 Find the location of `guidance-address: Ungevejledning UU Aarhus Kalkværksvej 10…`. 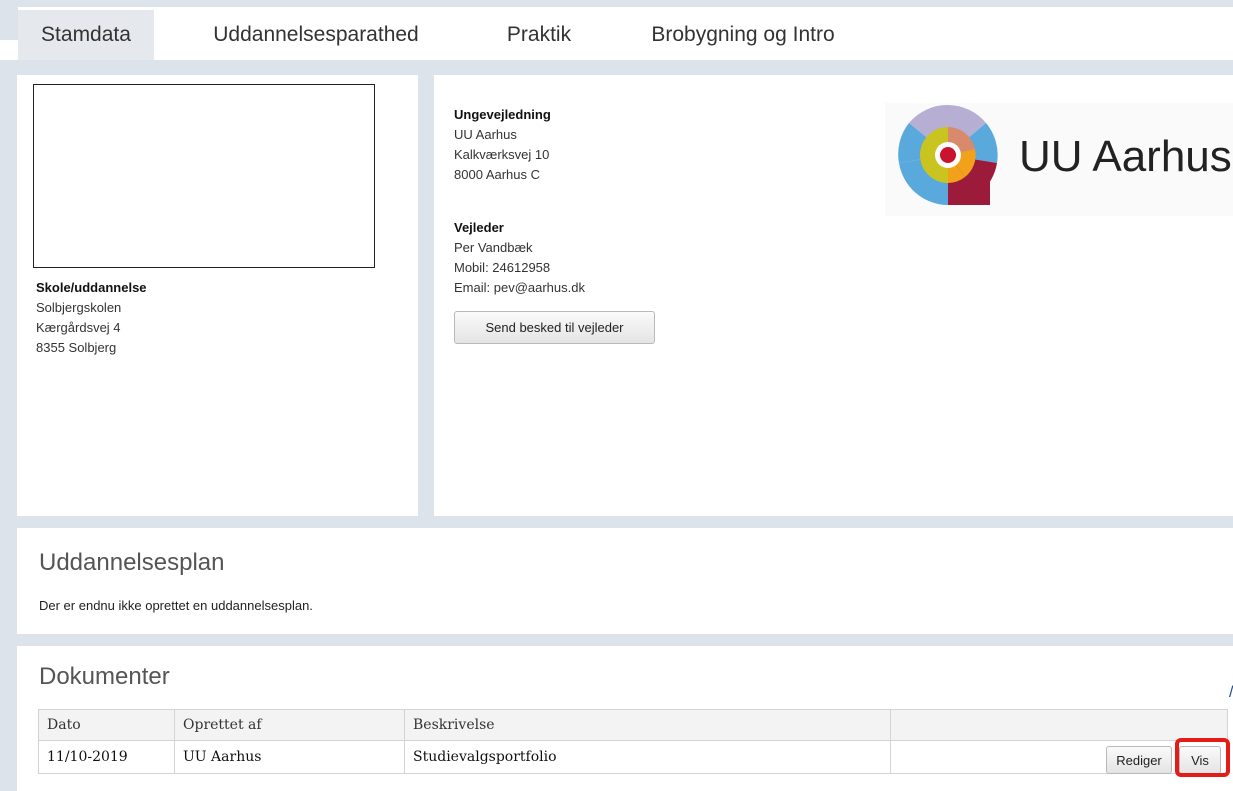

guidance-address: Ungevejledning UU Aarhus Kalkværksvej 10… is located at coordinates (502, 145).